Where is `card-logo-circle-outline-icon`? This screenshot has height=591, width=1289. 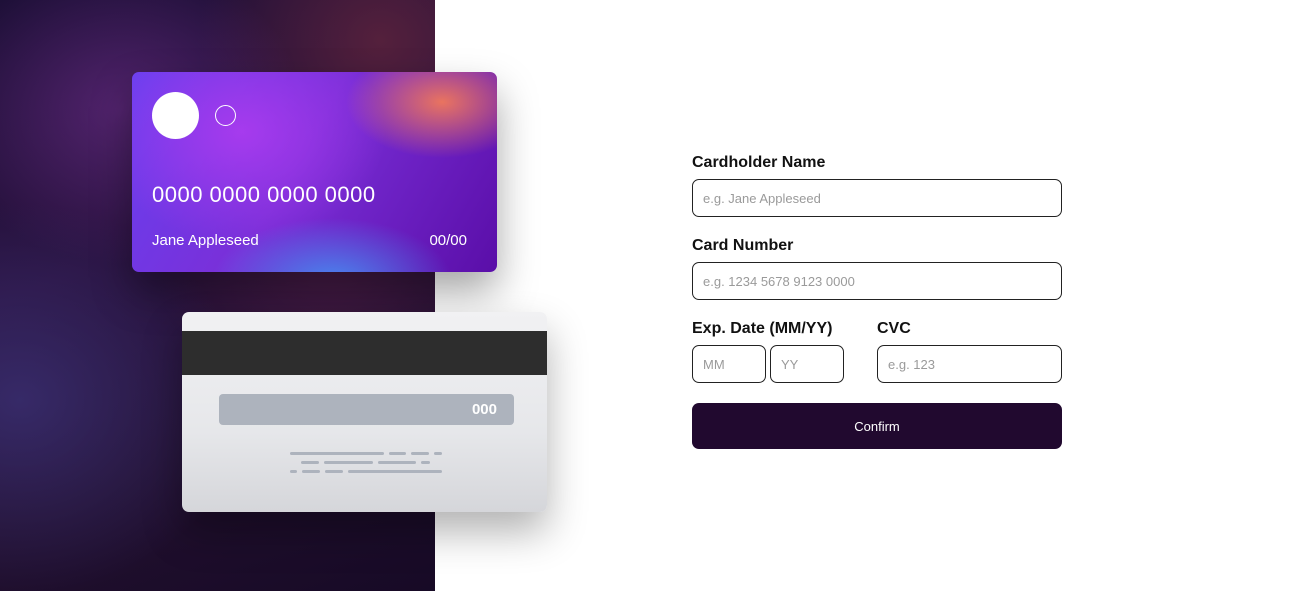
card-logo-circle-outline-icon is located at coordinates (225, 115).